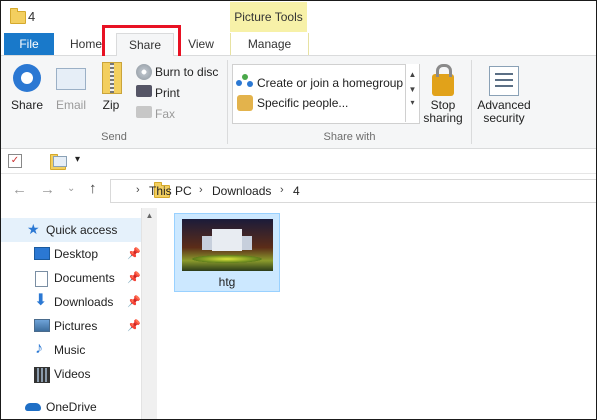  I want to click on fax-label: Fax, so click(165, 114).